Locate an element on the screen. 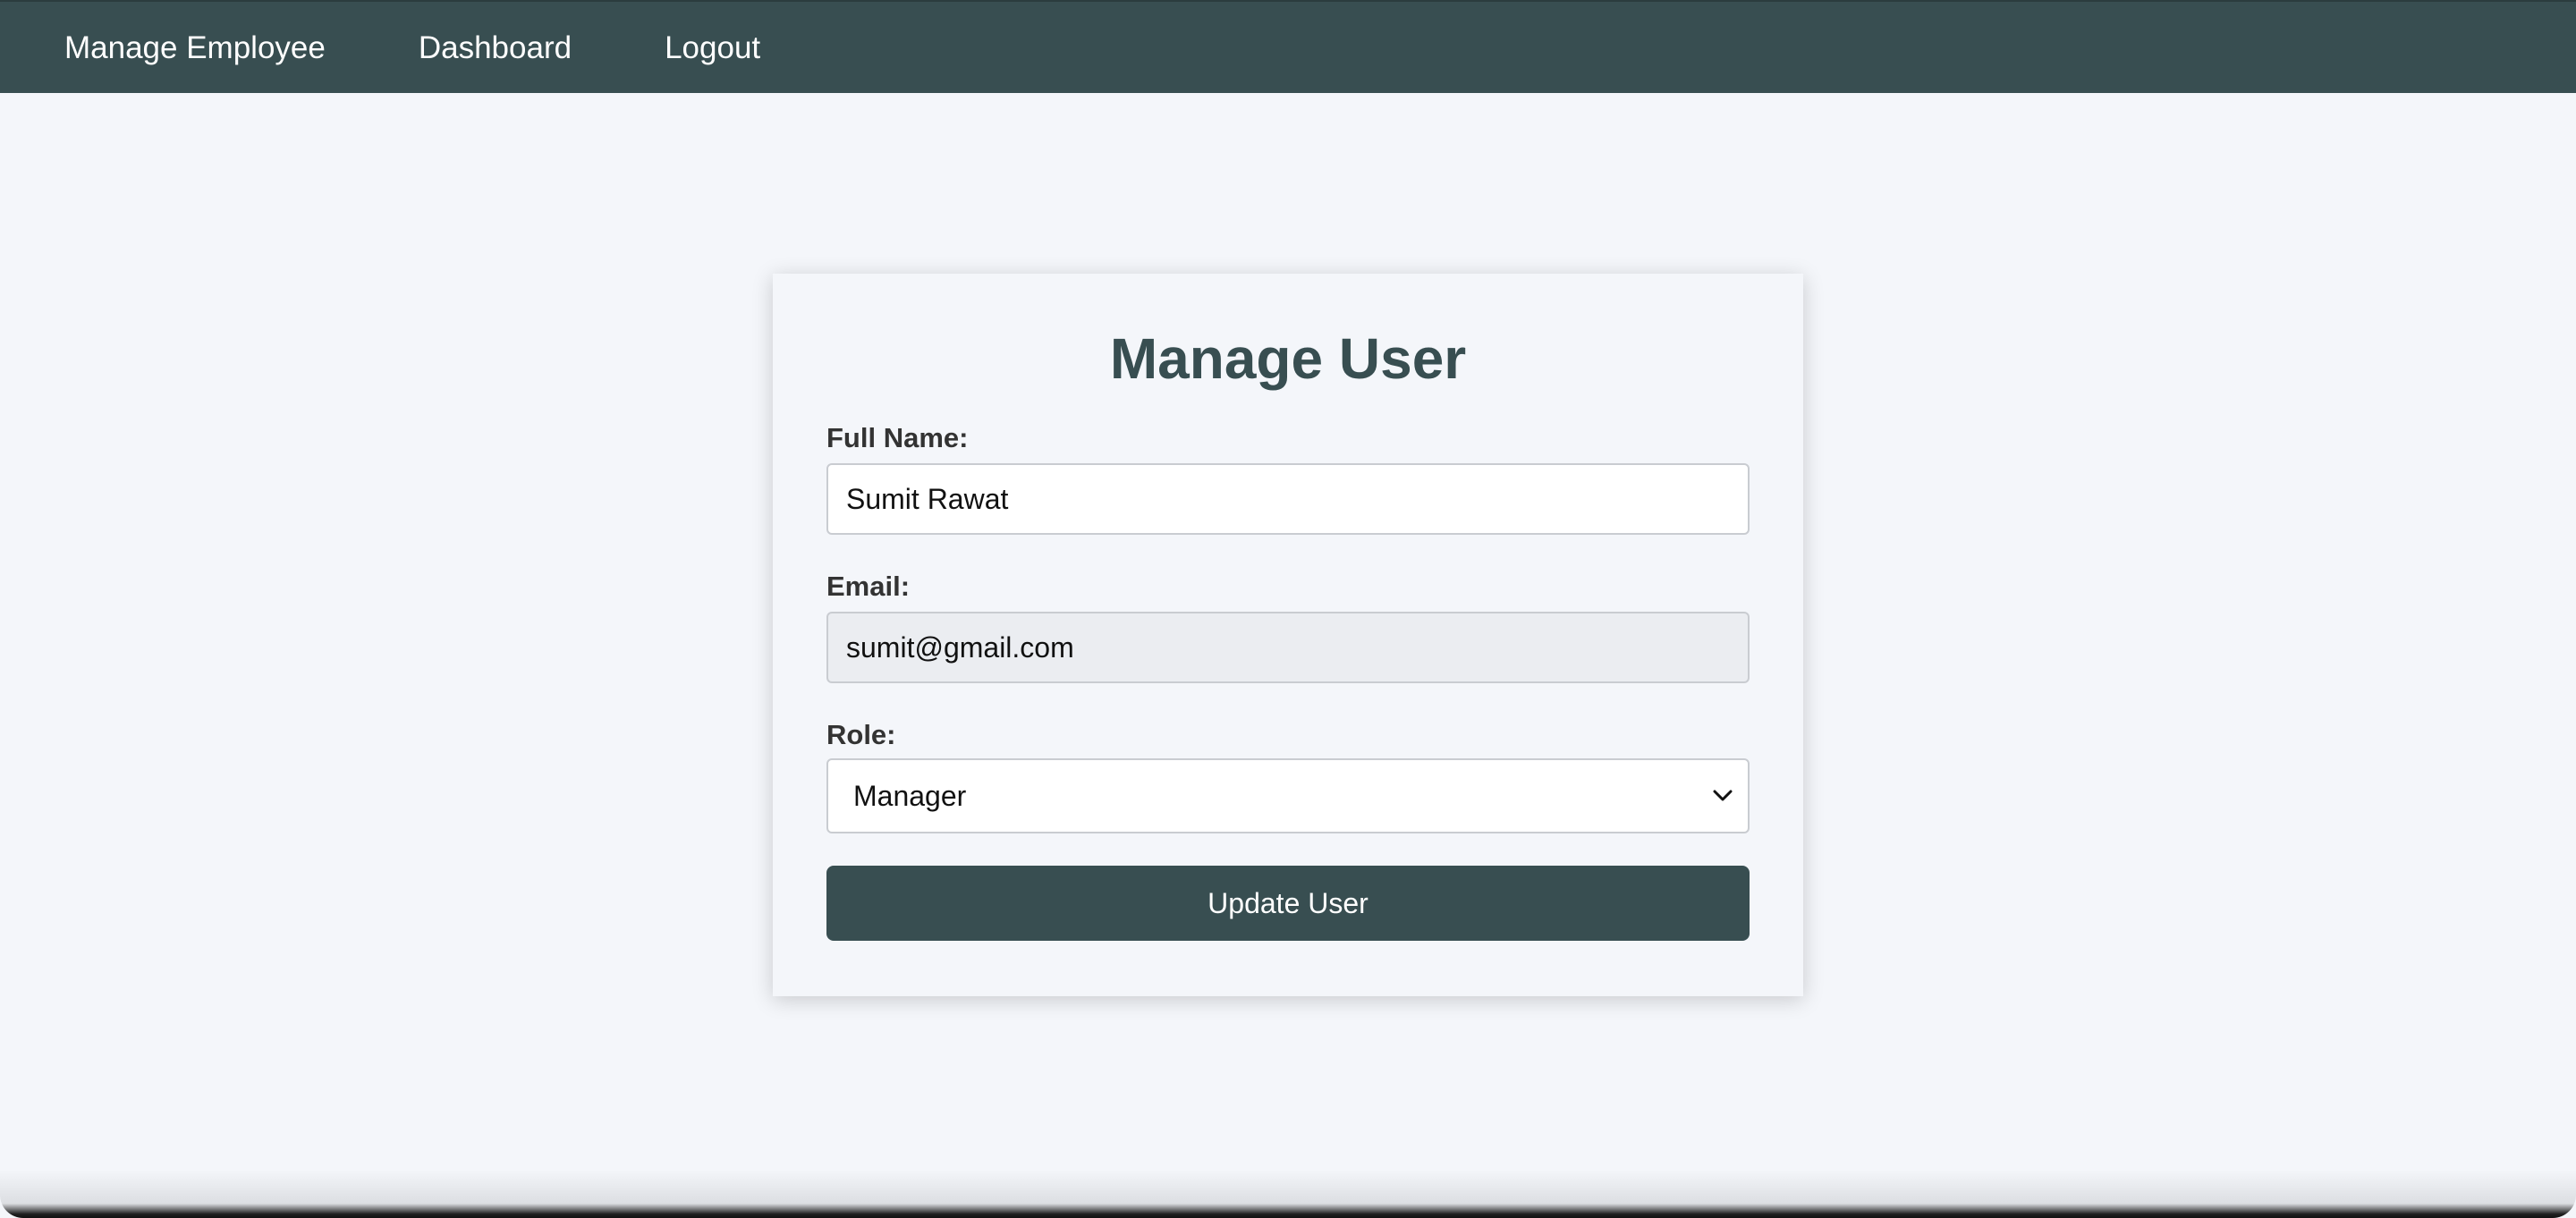 This screenshot has height=1218, width=2576. top-navbar: Manage Employee Dashboard Logout is located at coordinates (1288, 46).